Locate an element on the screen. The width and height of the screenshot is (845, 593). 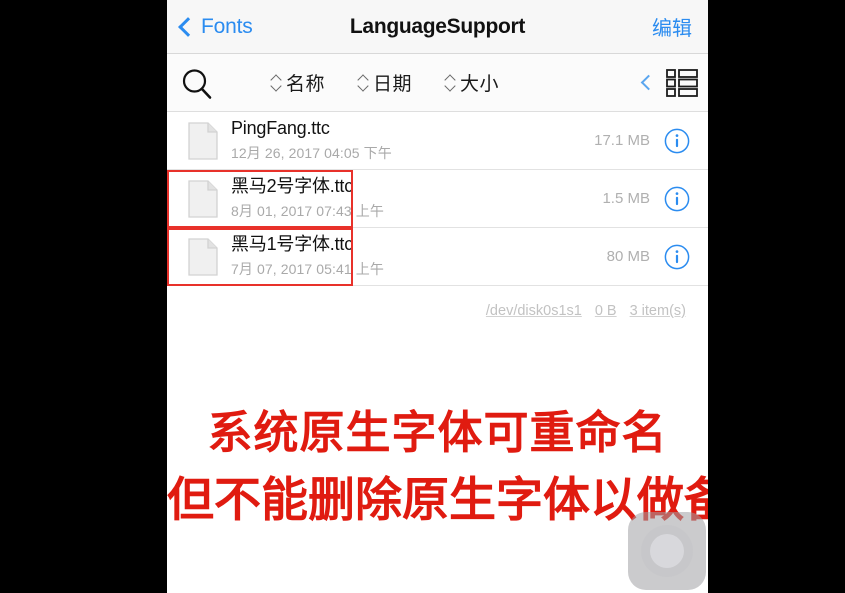
page-title: LanguageSupport is located at coordinates (437, 26).